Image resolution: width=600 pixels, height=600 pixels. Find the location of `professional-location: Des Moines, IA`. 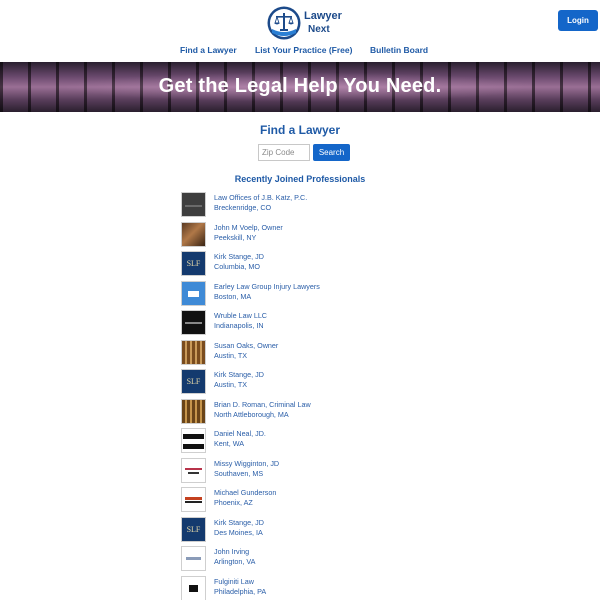

professional-location: Des Moines, IA is located at coordinates (238, 532).